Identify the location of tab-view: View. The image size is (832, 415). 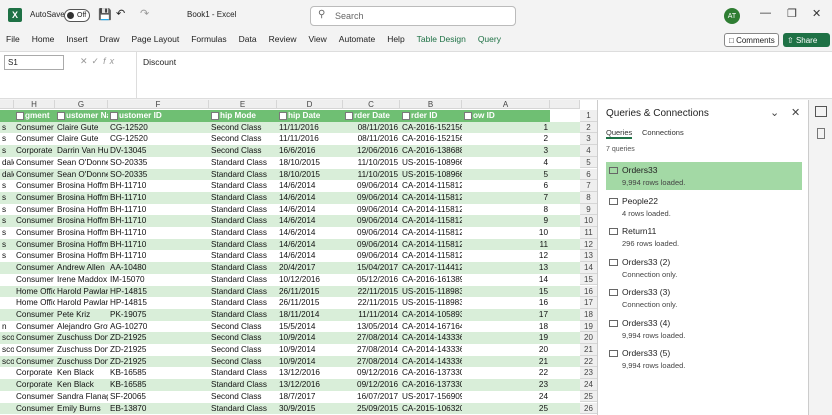
(318, 40).